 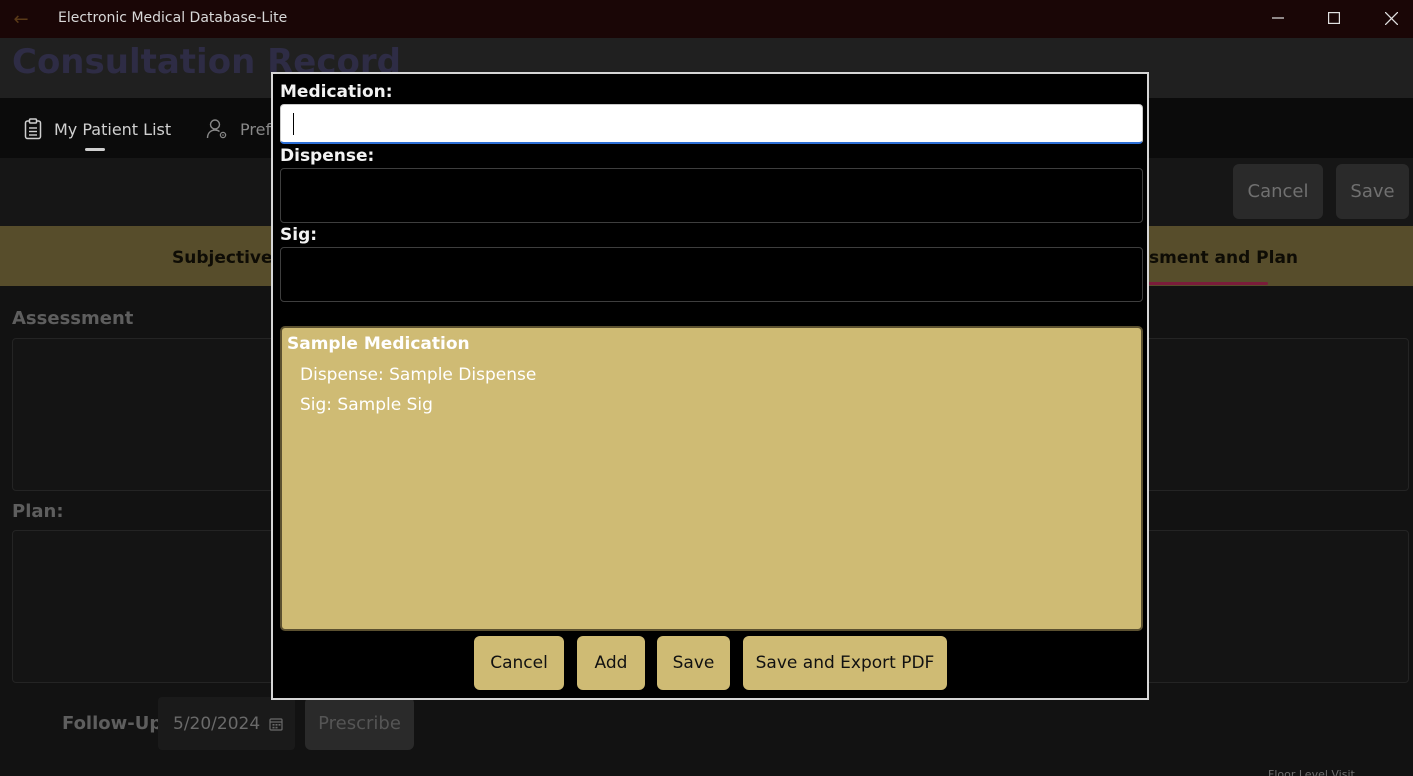 What do you see at coordinates (693, 663) in the screenshot?
I see `dialog-save-button: Save` at bounding box center [693, 663].